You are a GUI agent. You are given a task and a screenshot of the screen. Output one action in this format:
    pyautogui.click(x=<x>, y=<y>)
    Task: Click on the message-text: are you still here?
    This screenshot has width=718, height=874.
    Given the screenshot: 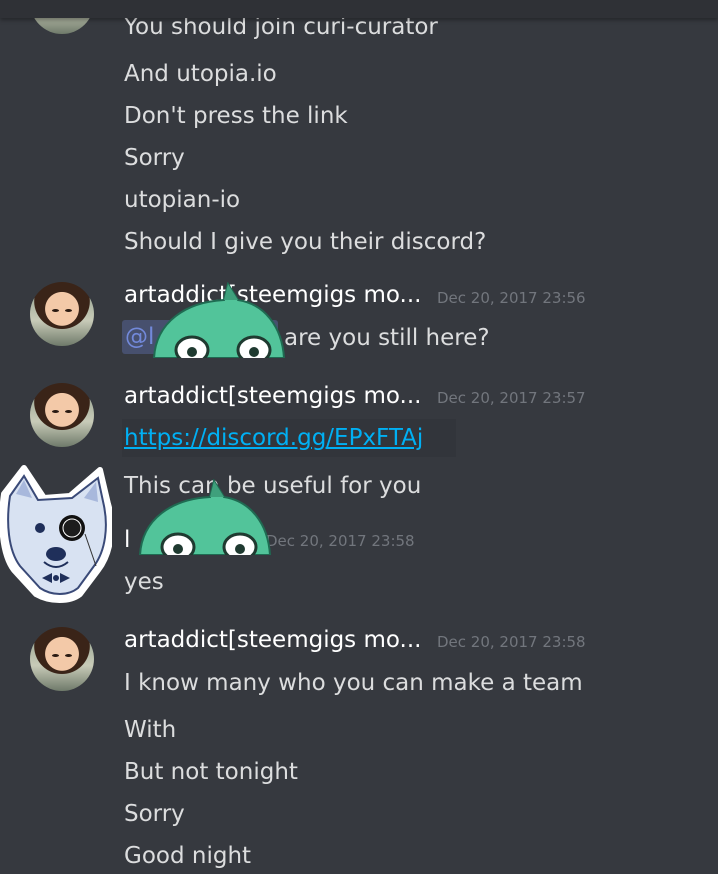 What is the action you would take?
    pyautogui.click(x=387, y=338)
    